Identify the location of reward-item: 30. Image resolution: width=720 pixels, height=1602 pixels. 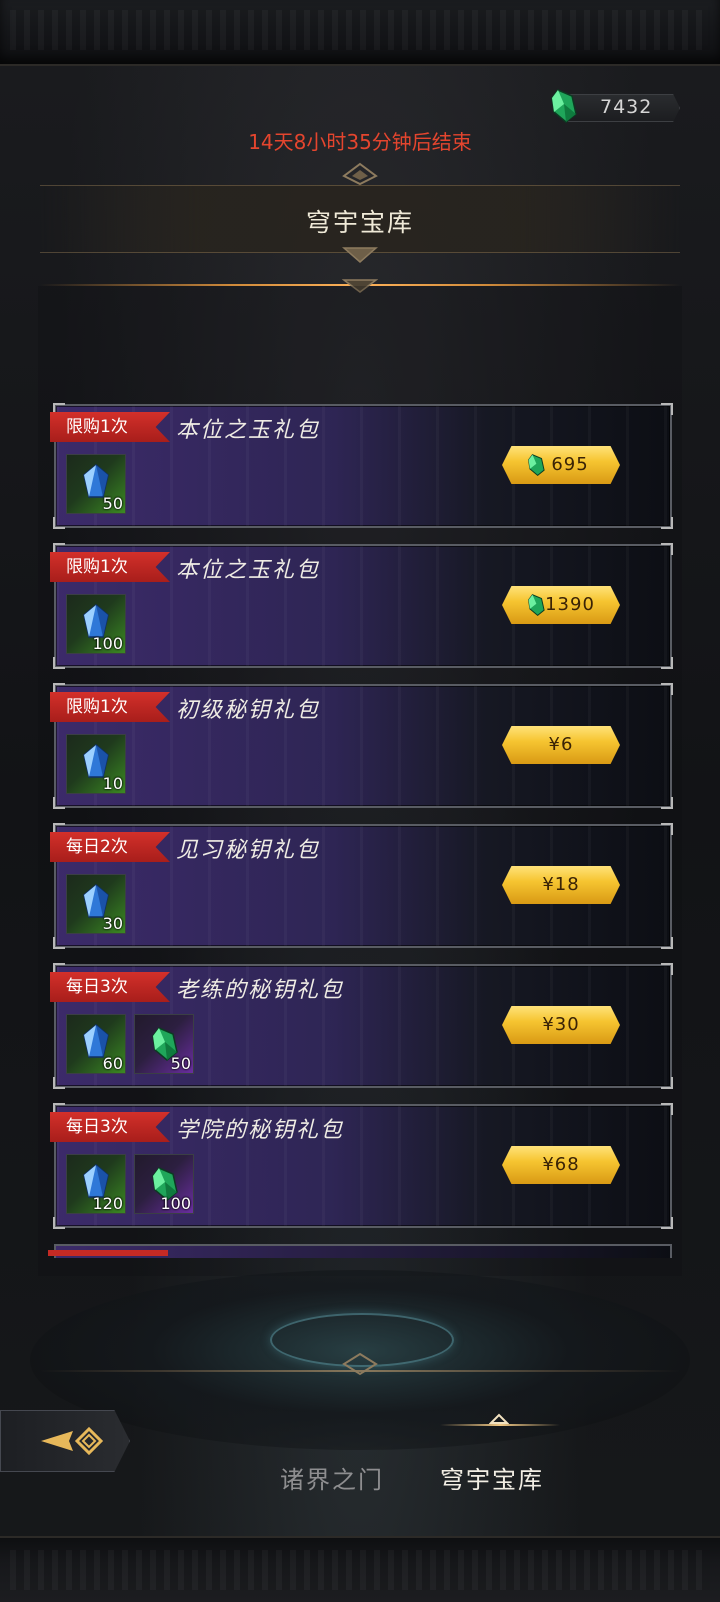
(96, 904).